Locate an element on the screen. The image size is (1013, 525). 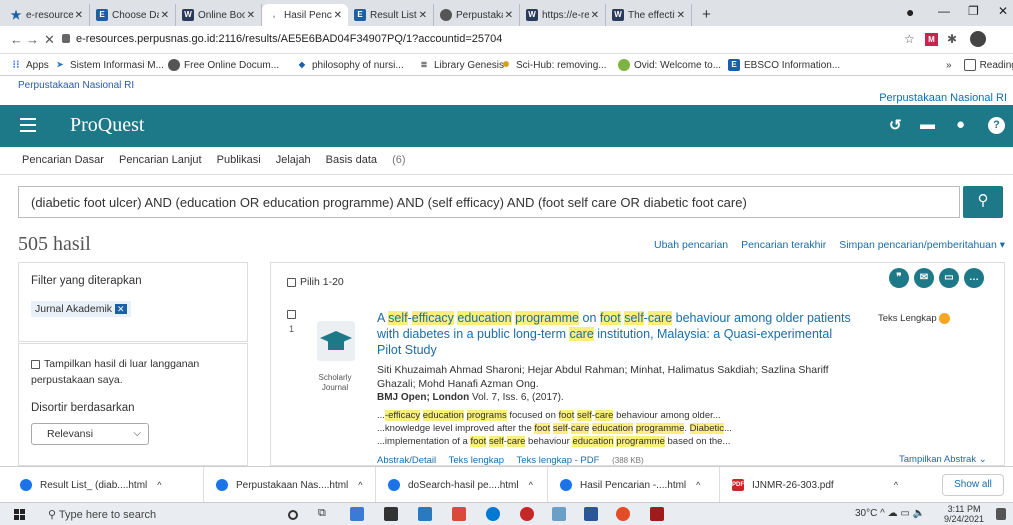
word-icon is located at coordinates (591, 514).